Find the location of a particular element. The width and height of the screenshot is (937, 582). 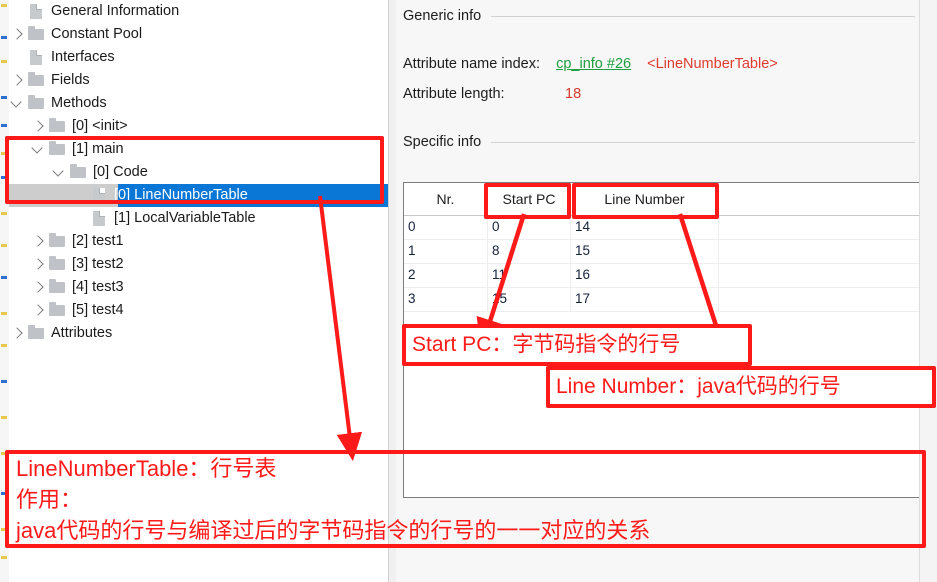

vertical-scrollbar is located at coordinates (928, 291).